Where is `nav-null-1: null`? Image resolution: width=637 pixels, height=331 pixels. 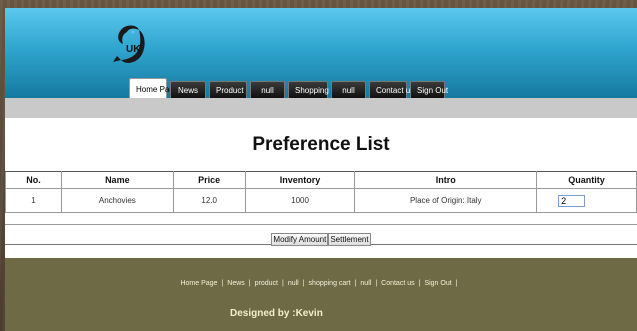
nav-null-1: null is located at coordinates (267, 89).